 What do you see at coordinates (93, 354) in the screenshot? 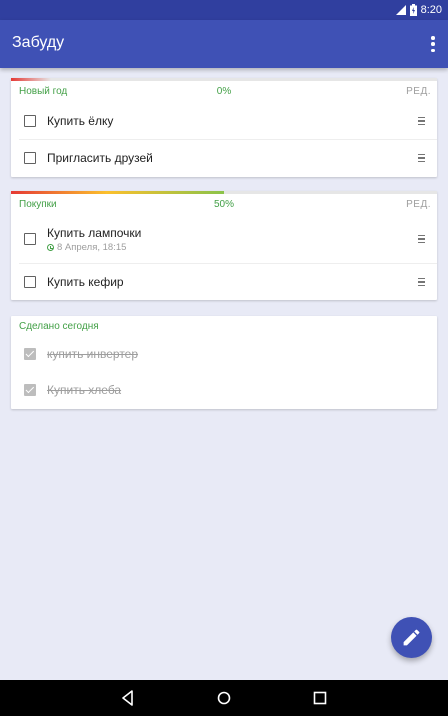
I see `task-text: купить инвертер` at bounding box center [93, 354].